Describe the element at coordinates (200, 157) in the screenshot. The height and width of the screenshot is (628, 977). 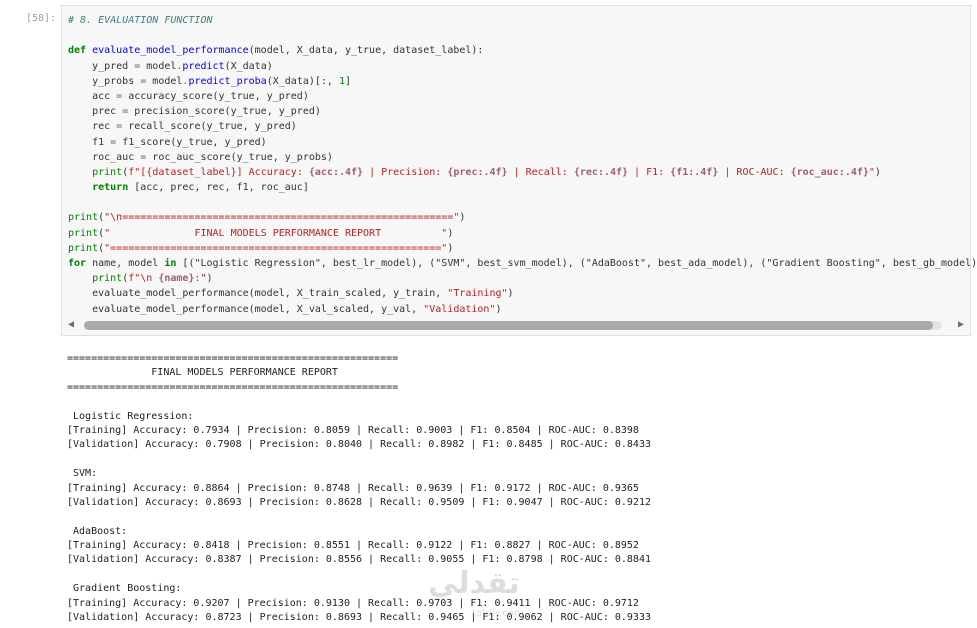
I see `code-line: roc_auc = roc_auc_score(y_true, y_probs)` at that location.